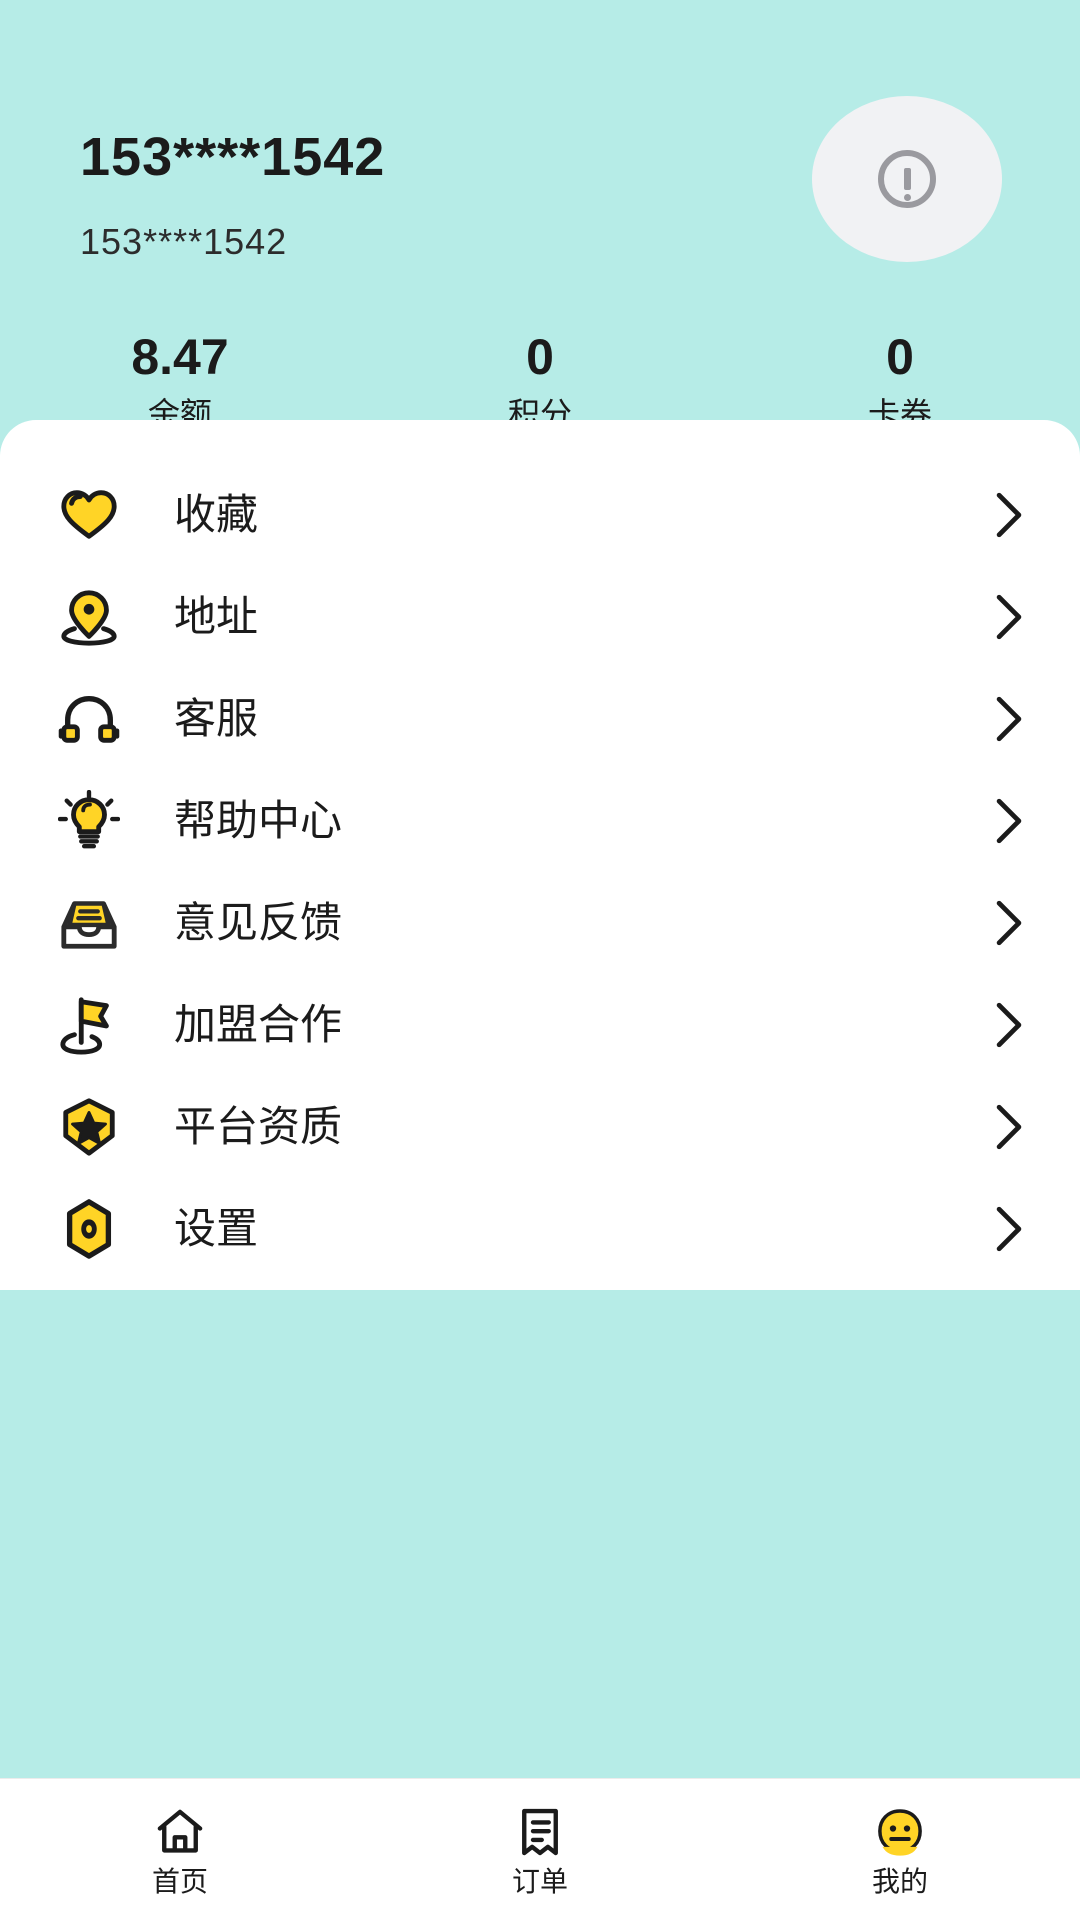  What do you see at coordinates (89, 1229) in the screenshot?
I see `hex-gear-icon` at bounding box center [89, 1229].